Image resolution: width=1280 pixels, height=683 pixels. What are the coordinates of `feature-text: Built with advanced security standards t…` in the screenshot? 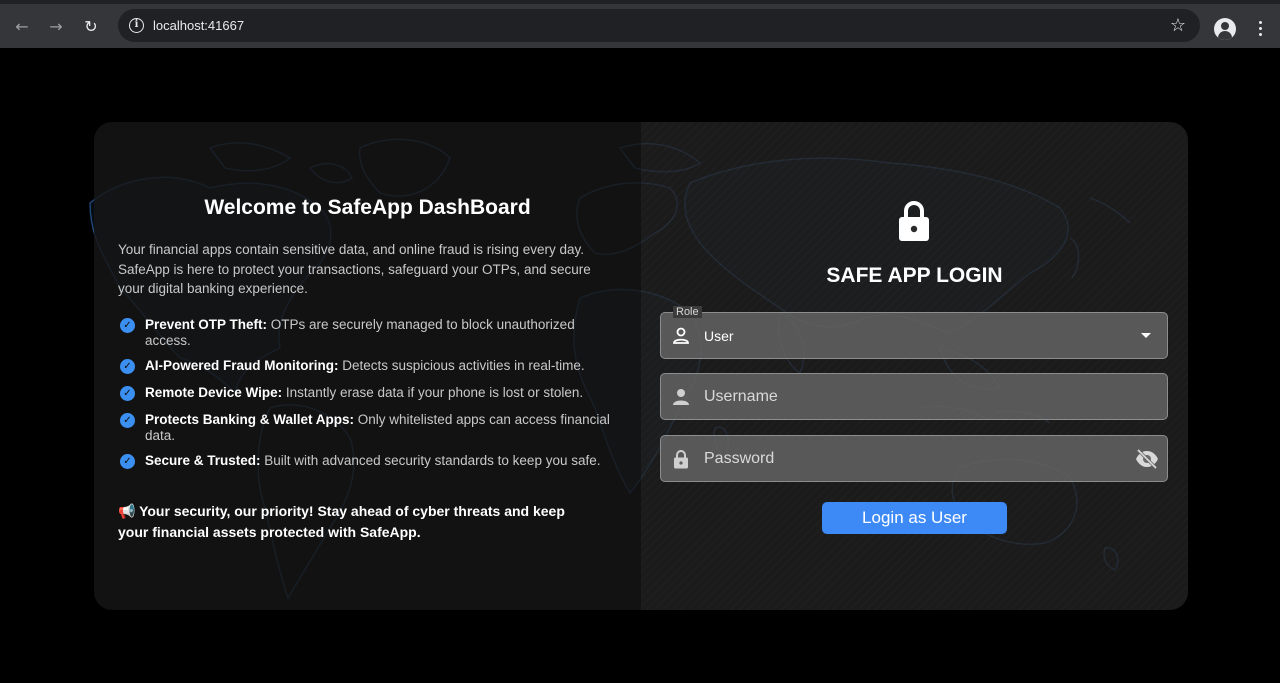 It's located at (430, 460).